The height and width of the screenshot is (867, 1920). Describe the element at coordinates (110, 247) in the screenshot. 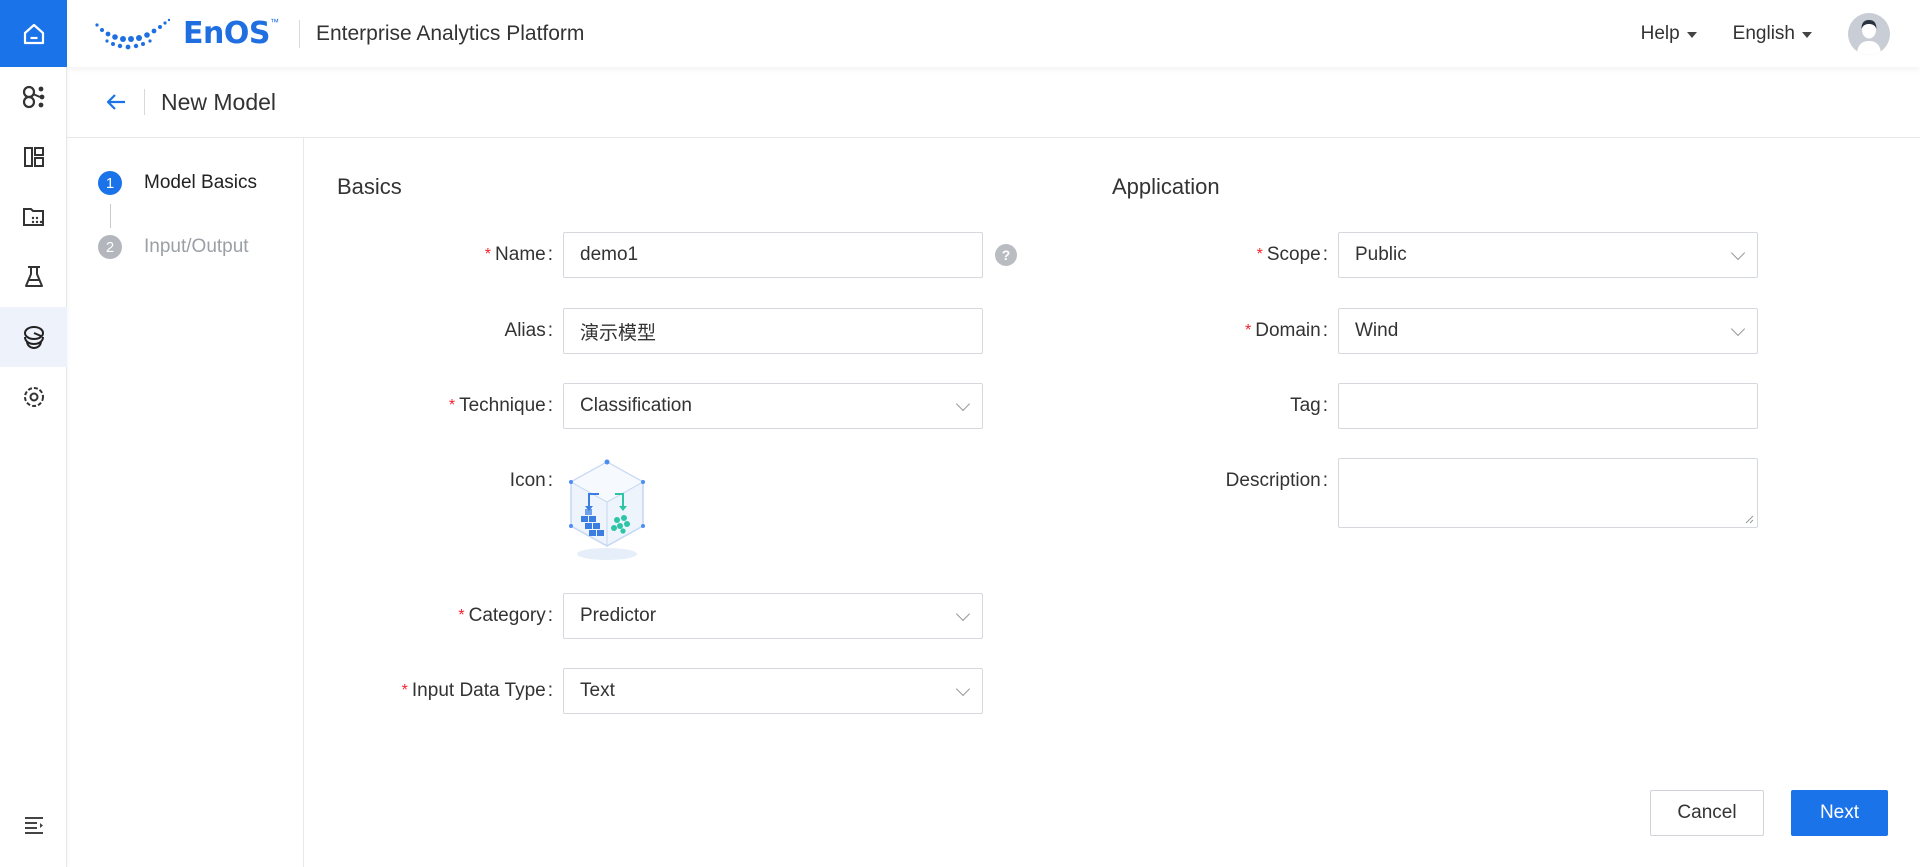

I see `step-number: 2` at that location.